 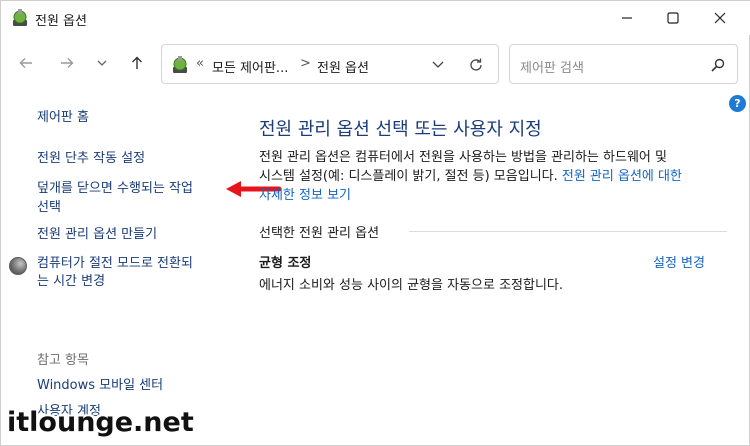 I want to click on see-also-heading: 참고 항목, so click(x=63, y=360).